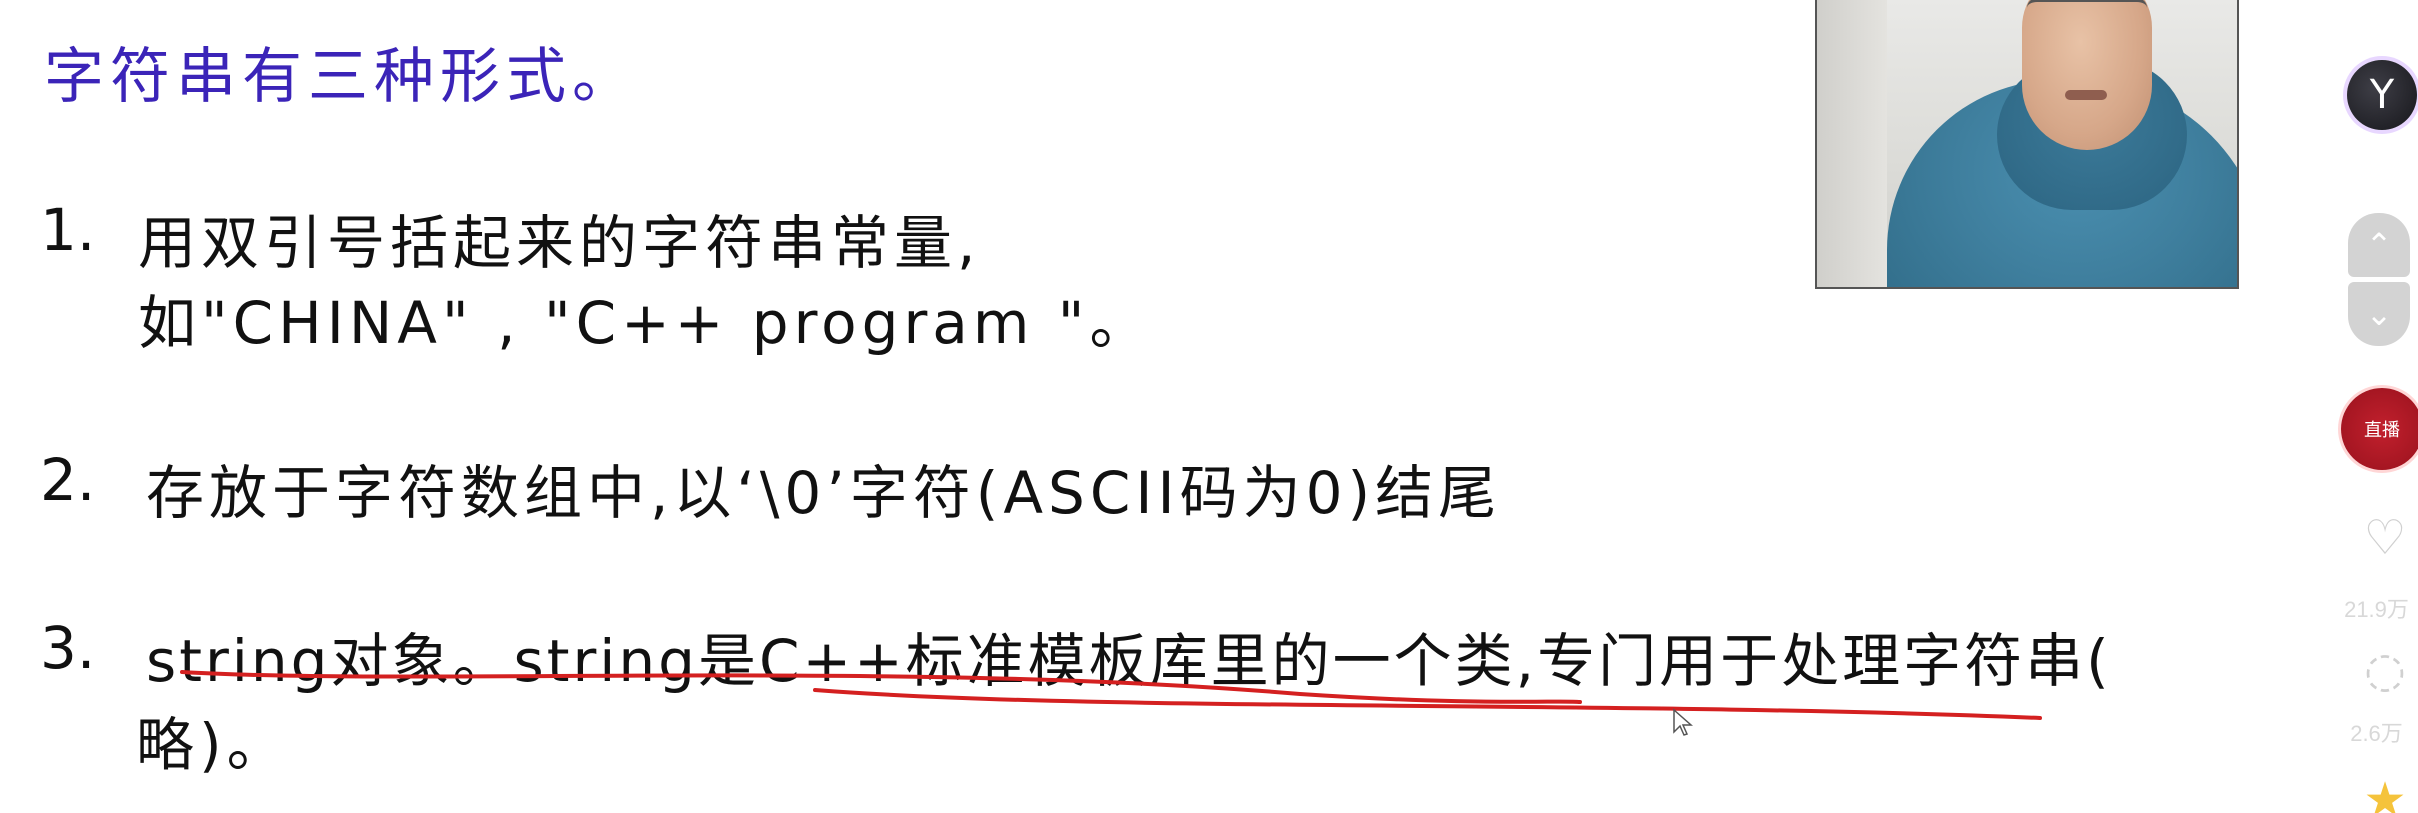 Image resolution: width=2418 pixels, height=813 pixels. I want to click on channel-logo-icon: Y, so click(2382, 95).